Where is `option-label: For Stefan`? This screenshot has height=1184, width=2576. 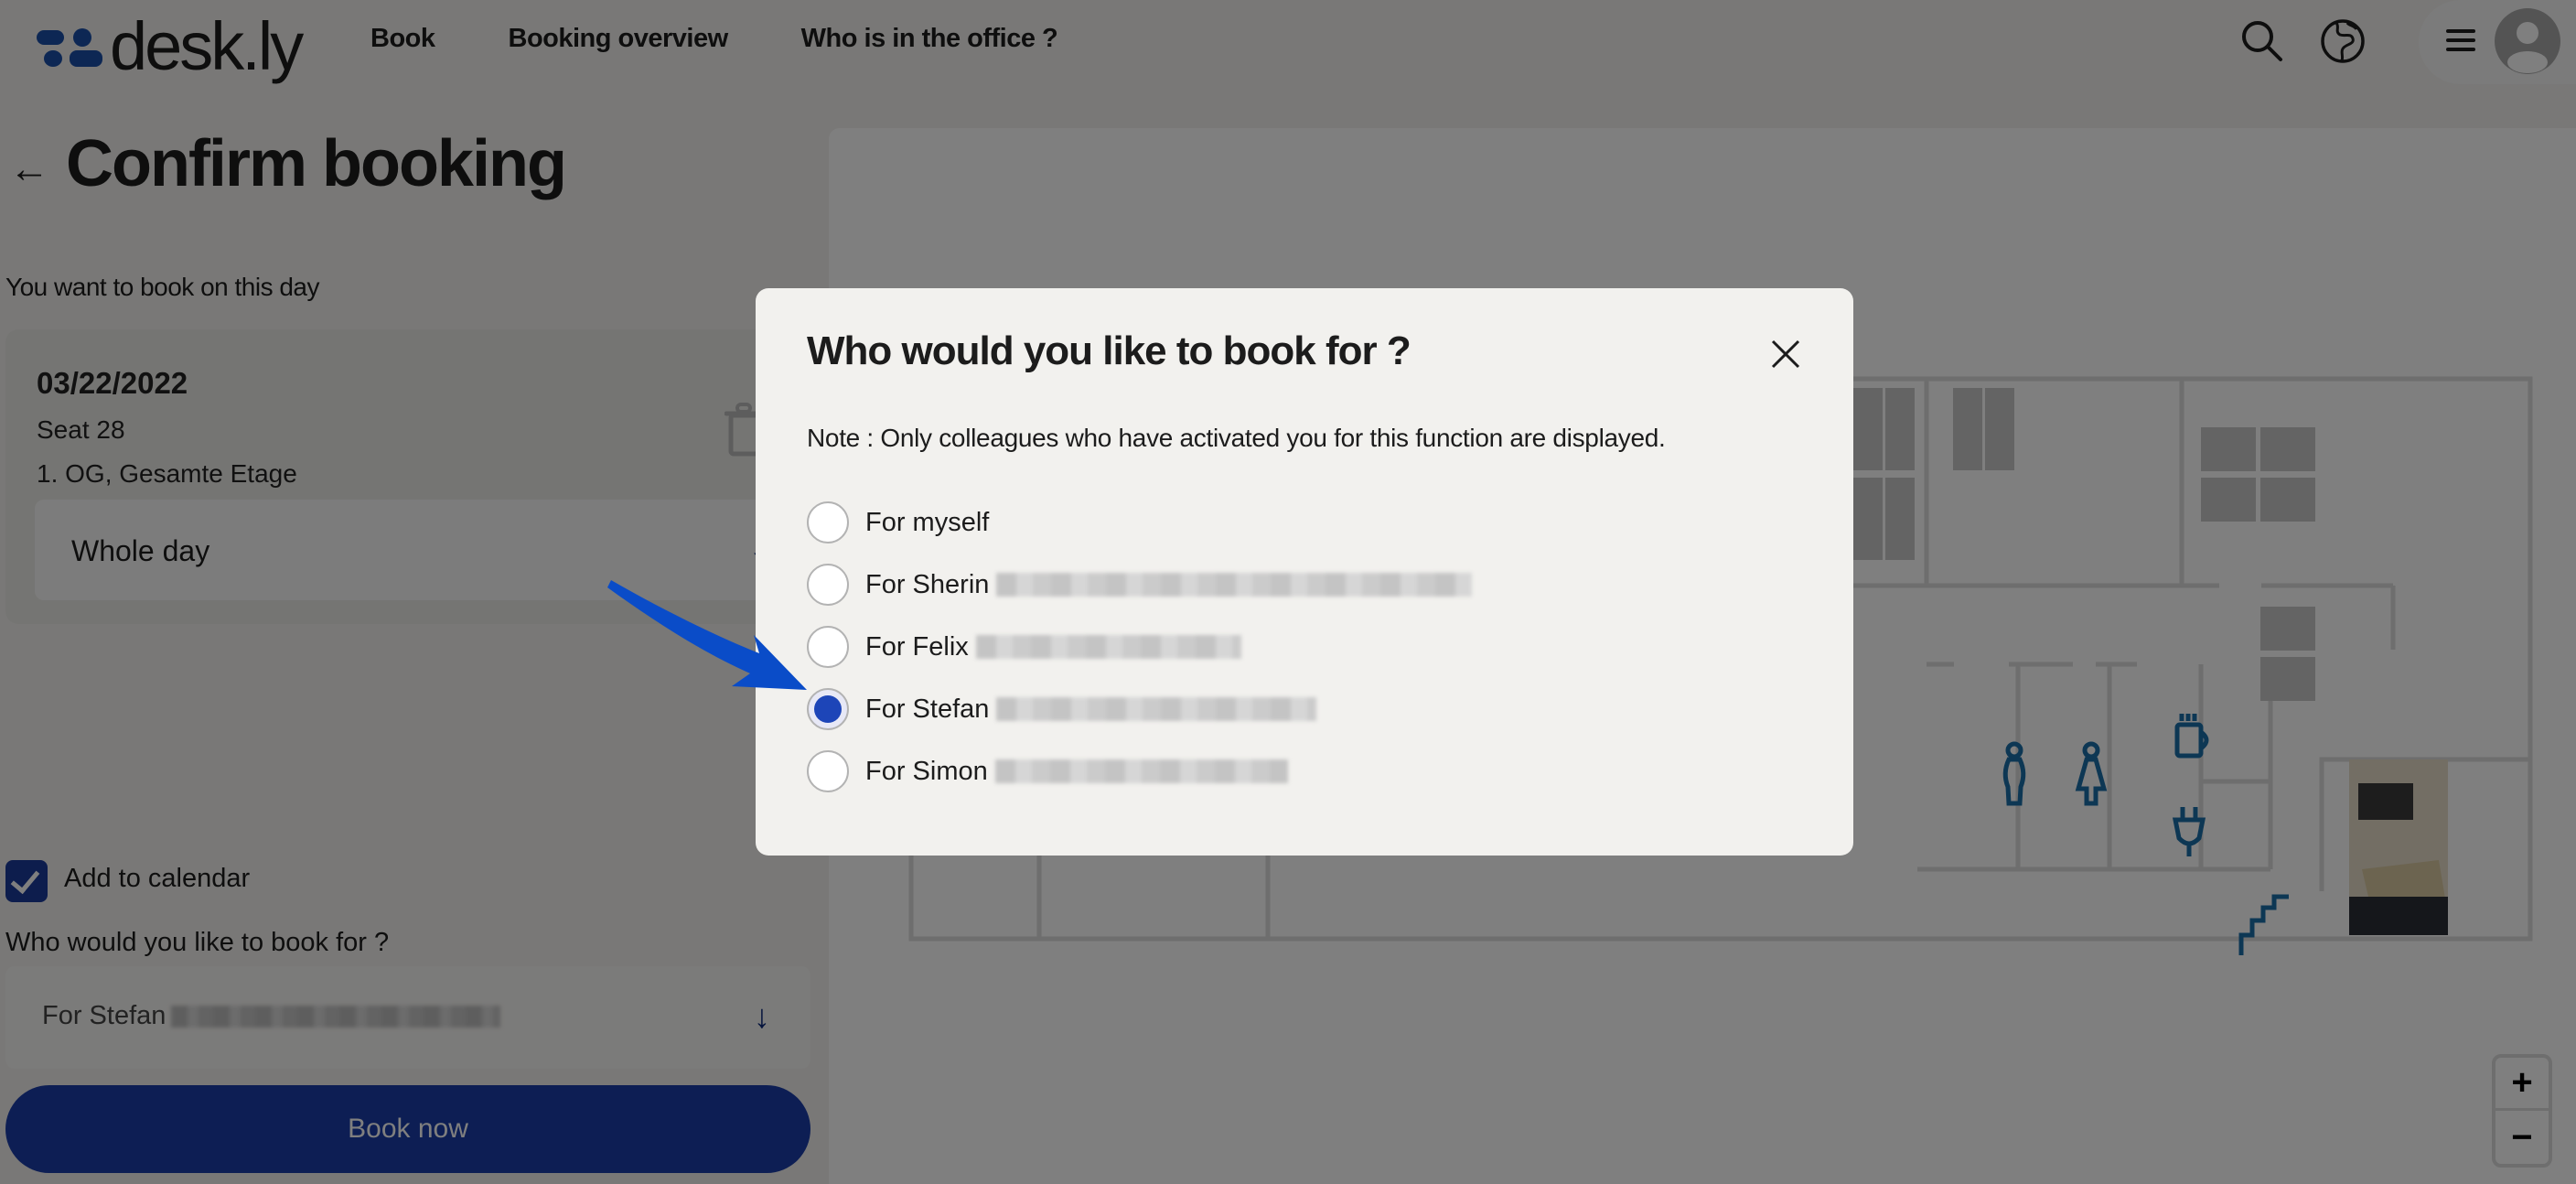 option-label: For Stefan is located at coordinates (927, 709).